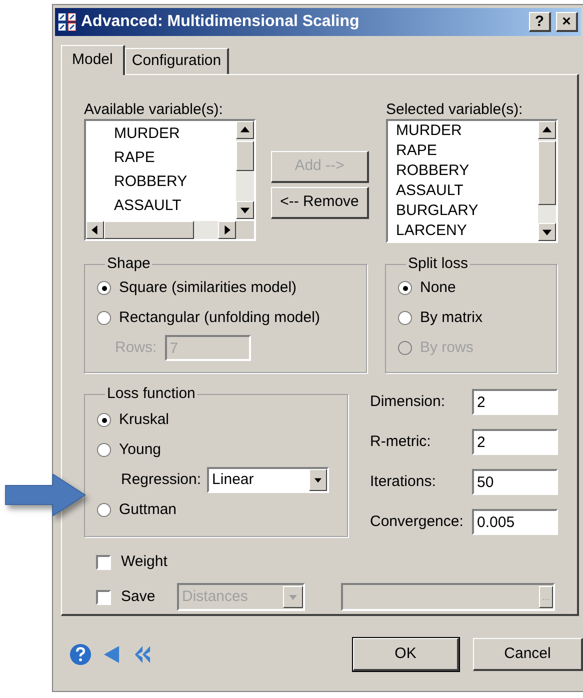 Image resolution: width=583 pixels, height=698 pixels. I want to click on radio-label: By matrix, so click(451, 318).